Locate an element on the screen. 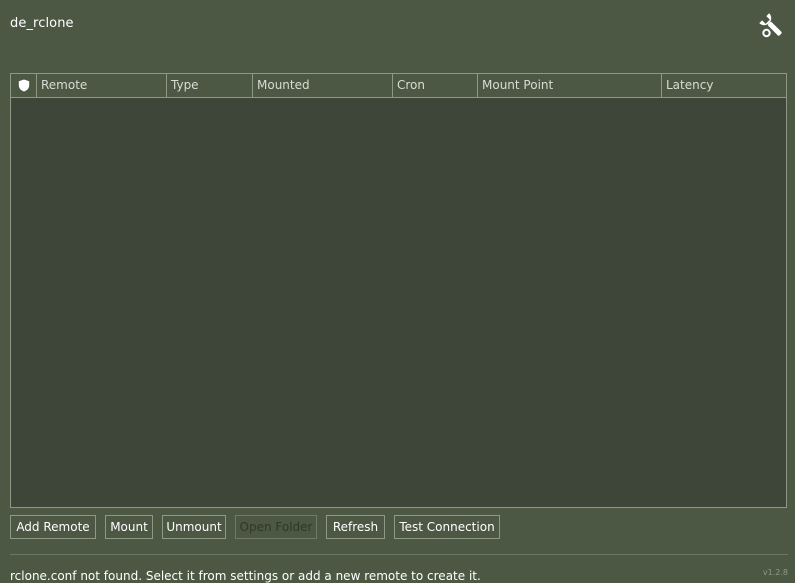 This screenshot has width=795, height=583. status-divider is located at coordinates (399, 554).